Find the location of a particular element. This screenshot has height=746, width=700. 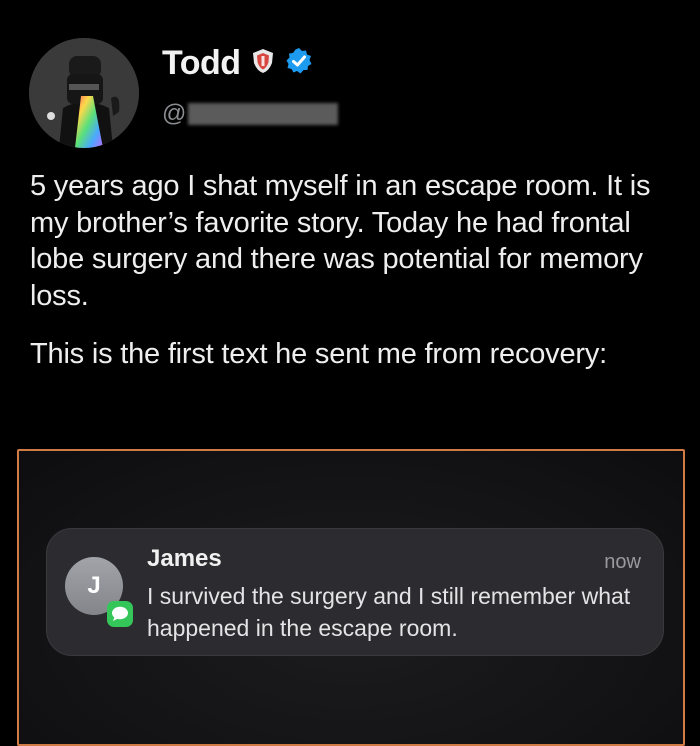

handle-row: @ is located at coordinates (250, 114).